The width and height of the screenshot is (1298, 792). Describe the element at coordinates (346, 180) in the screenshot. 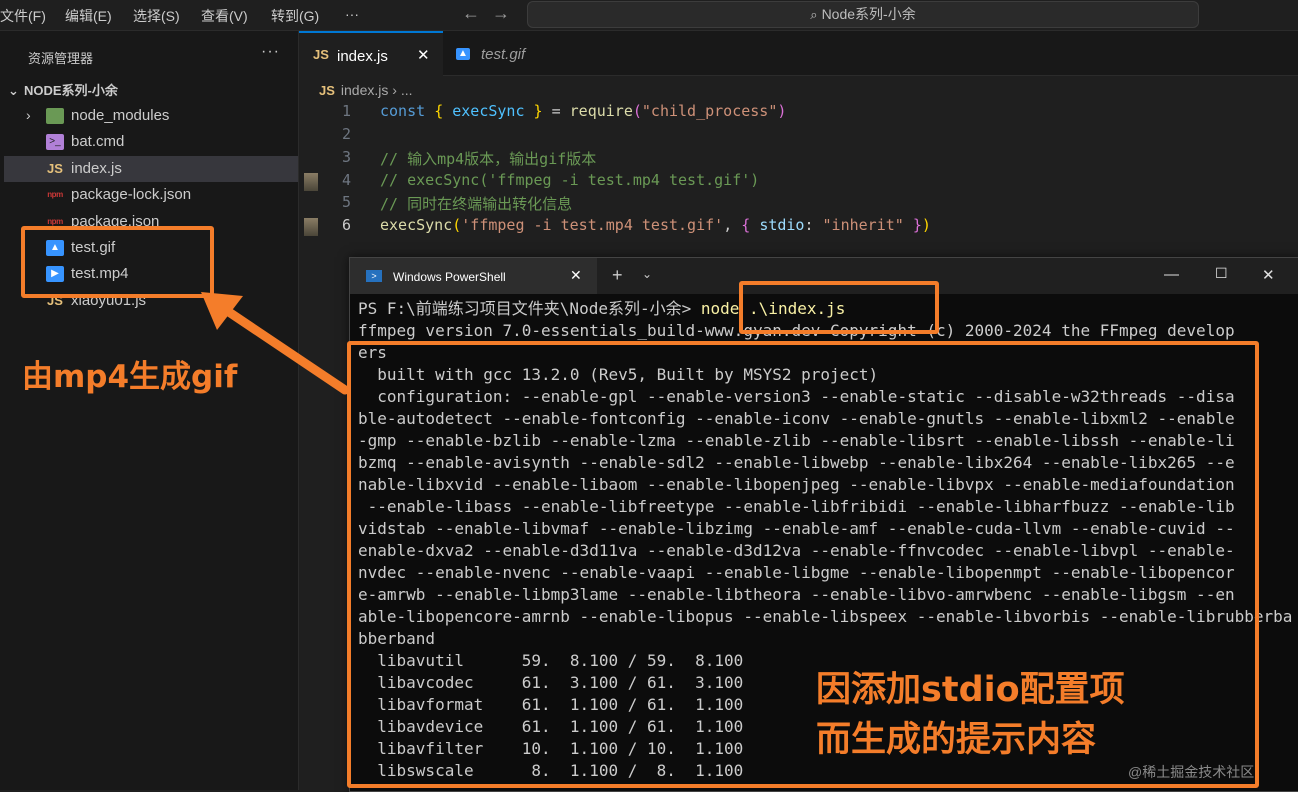

I see `line-number: 4` at that location.